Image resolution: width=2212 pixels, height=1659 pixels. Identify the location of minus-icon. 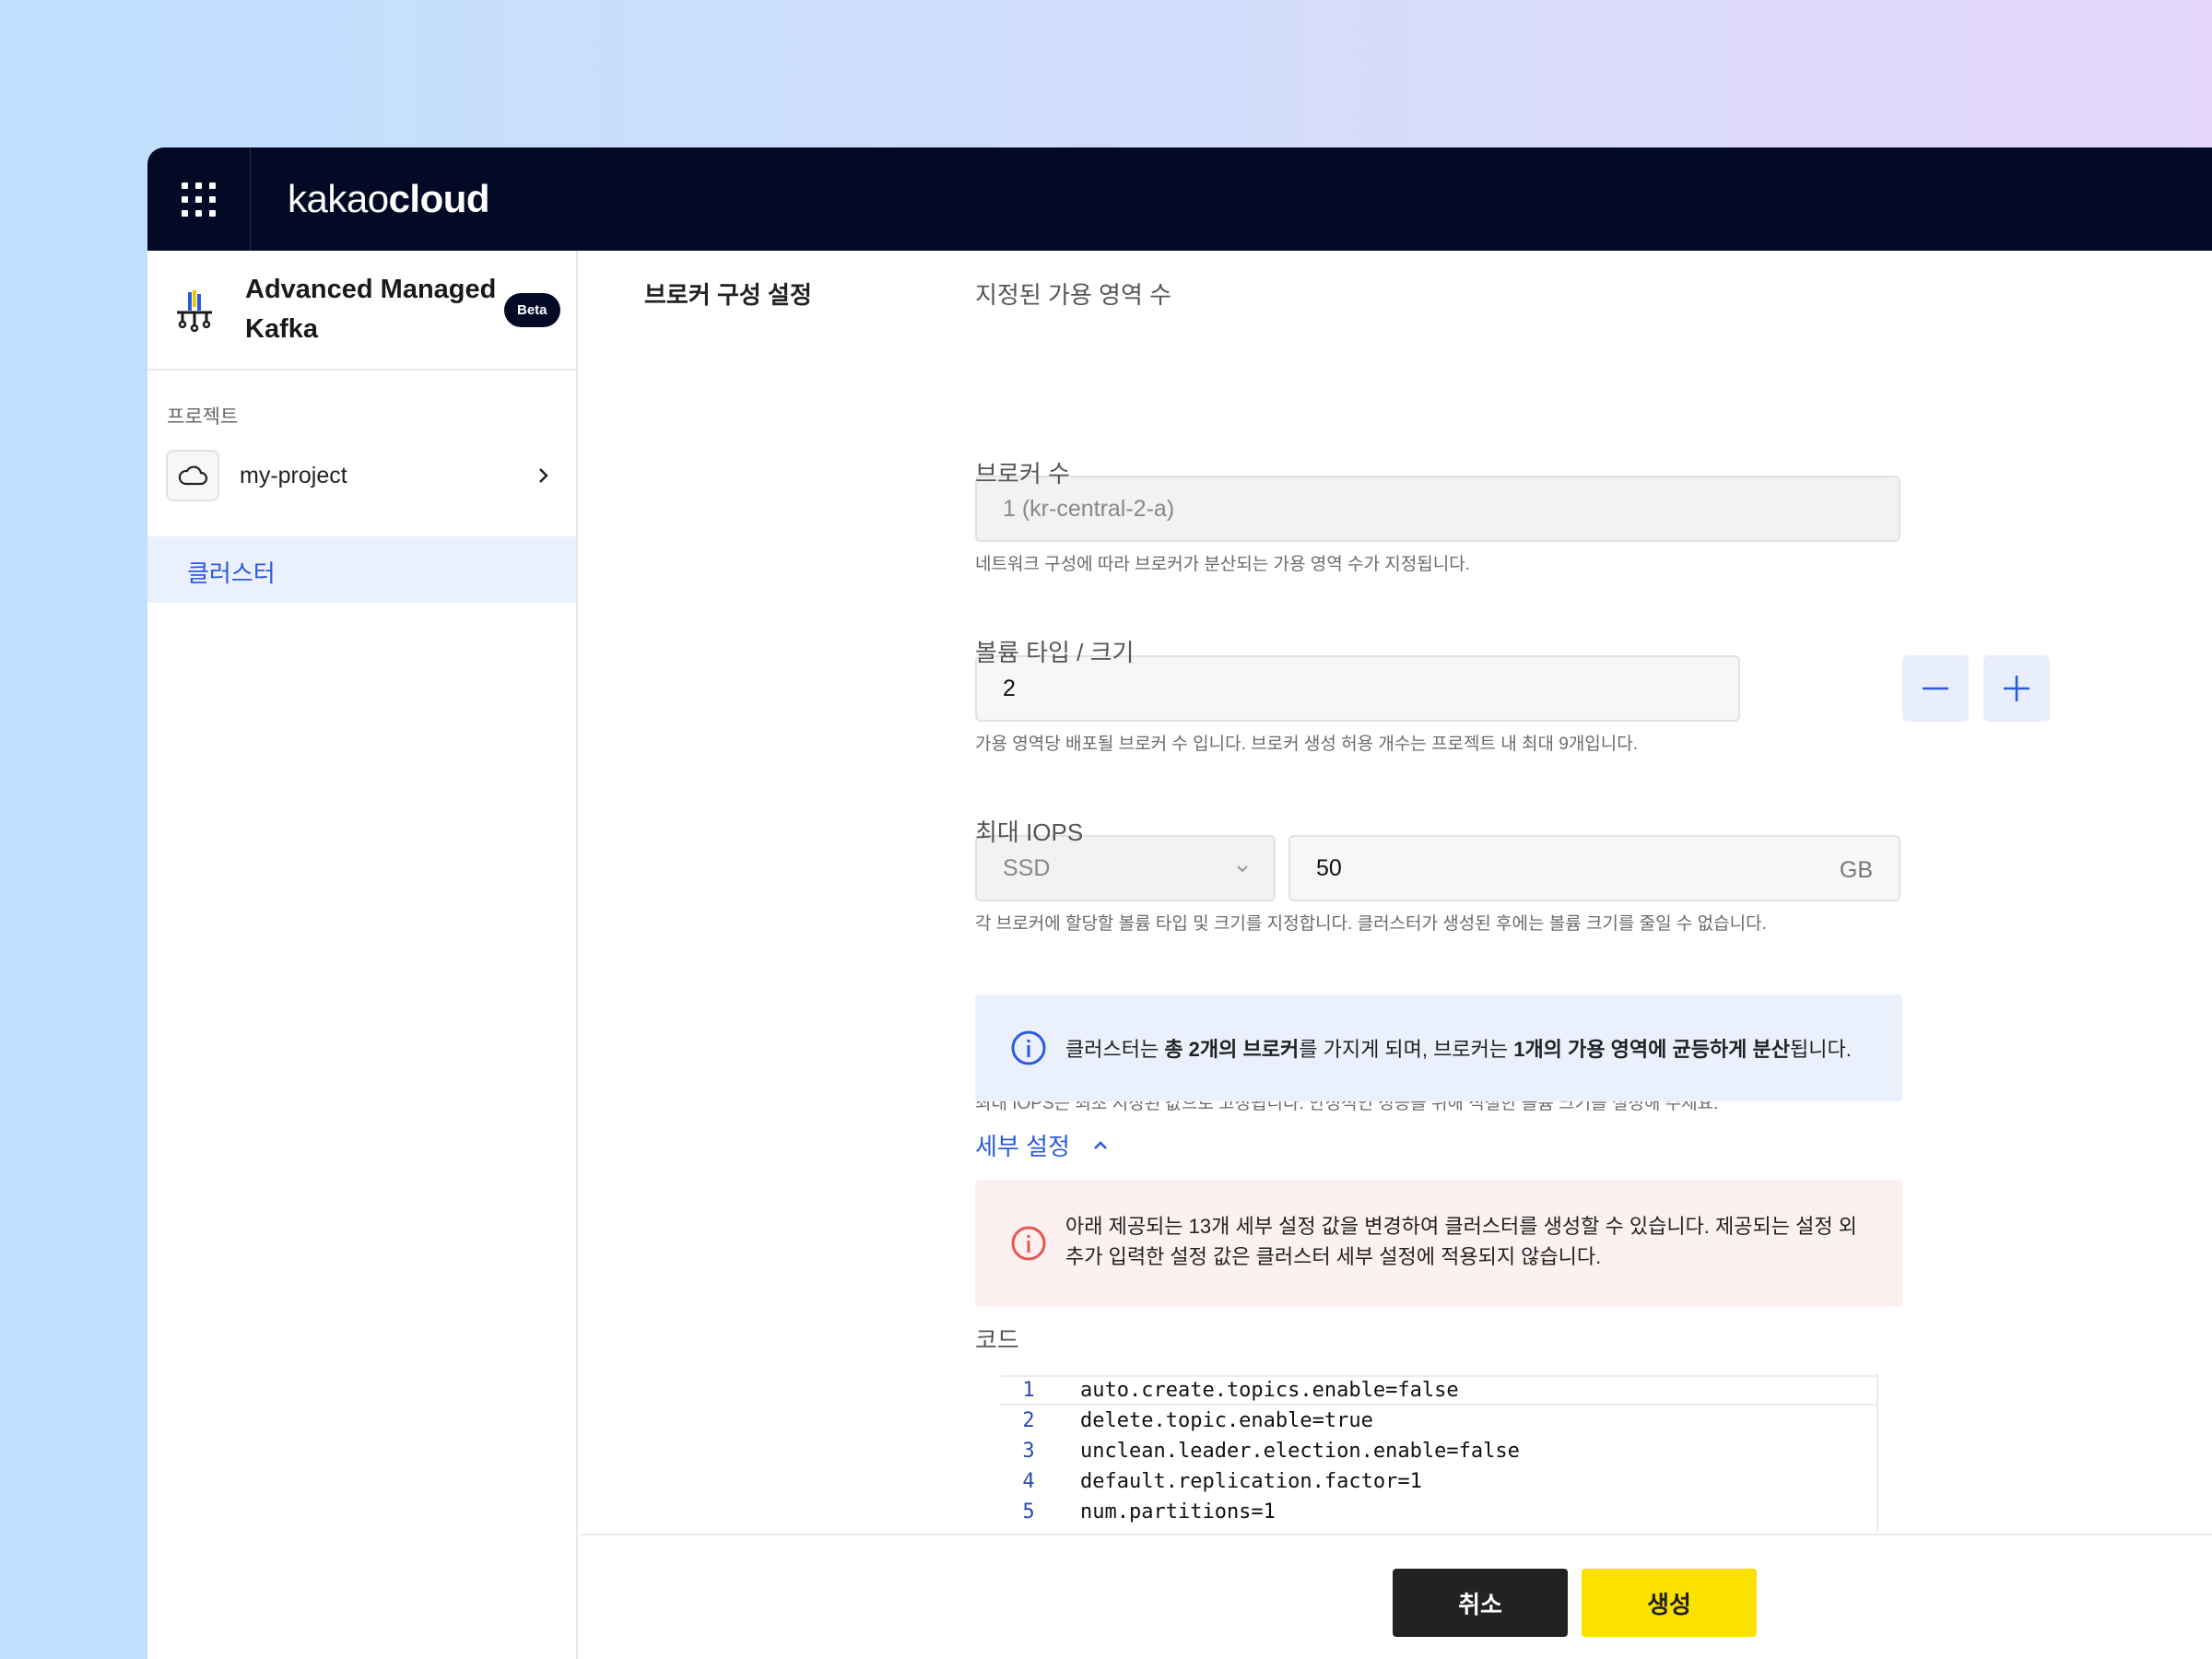
(1935, 688).